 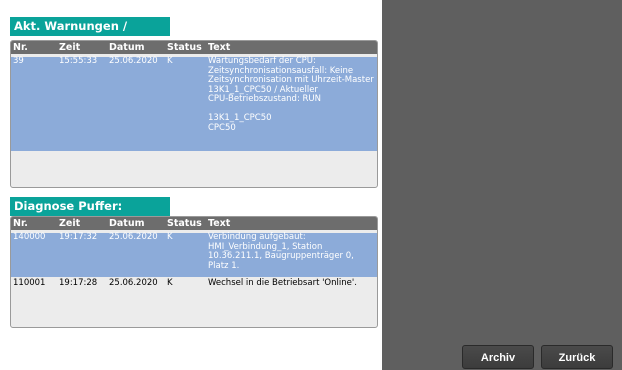 I want to click on cell-text: Wechsel in die Betriebsart 'Online'., so click(x=282, y=283).